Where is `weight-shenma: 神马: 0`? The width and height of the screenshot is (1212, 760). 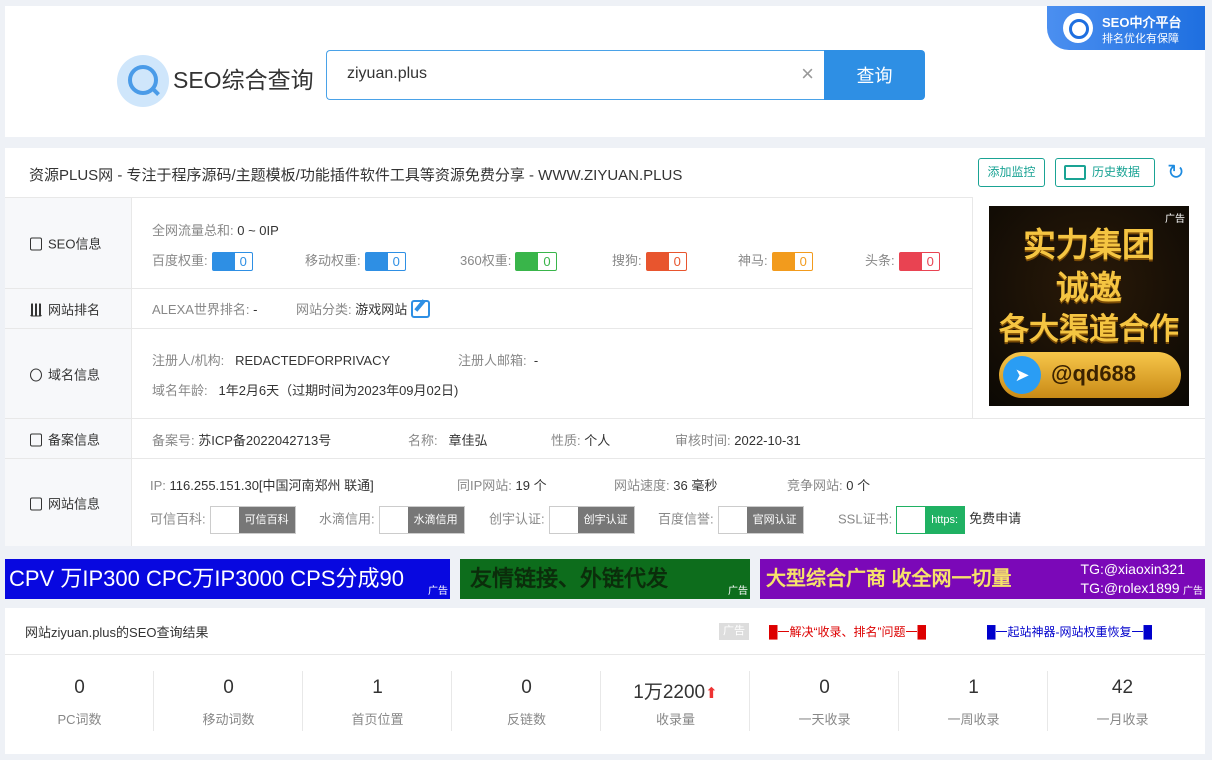 weight-shenma: 神马: 0 is located at coordinates (775, 261).